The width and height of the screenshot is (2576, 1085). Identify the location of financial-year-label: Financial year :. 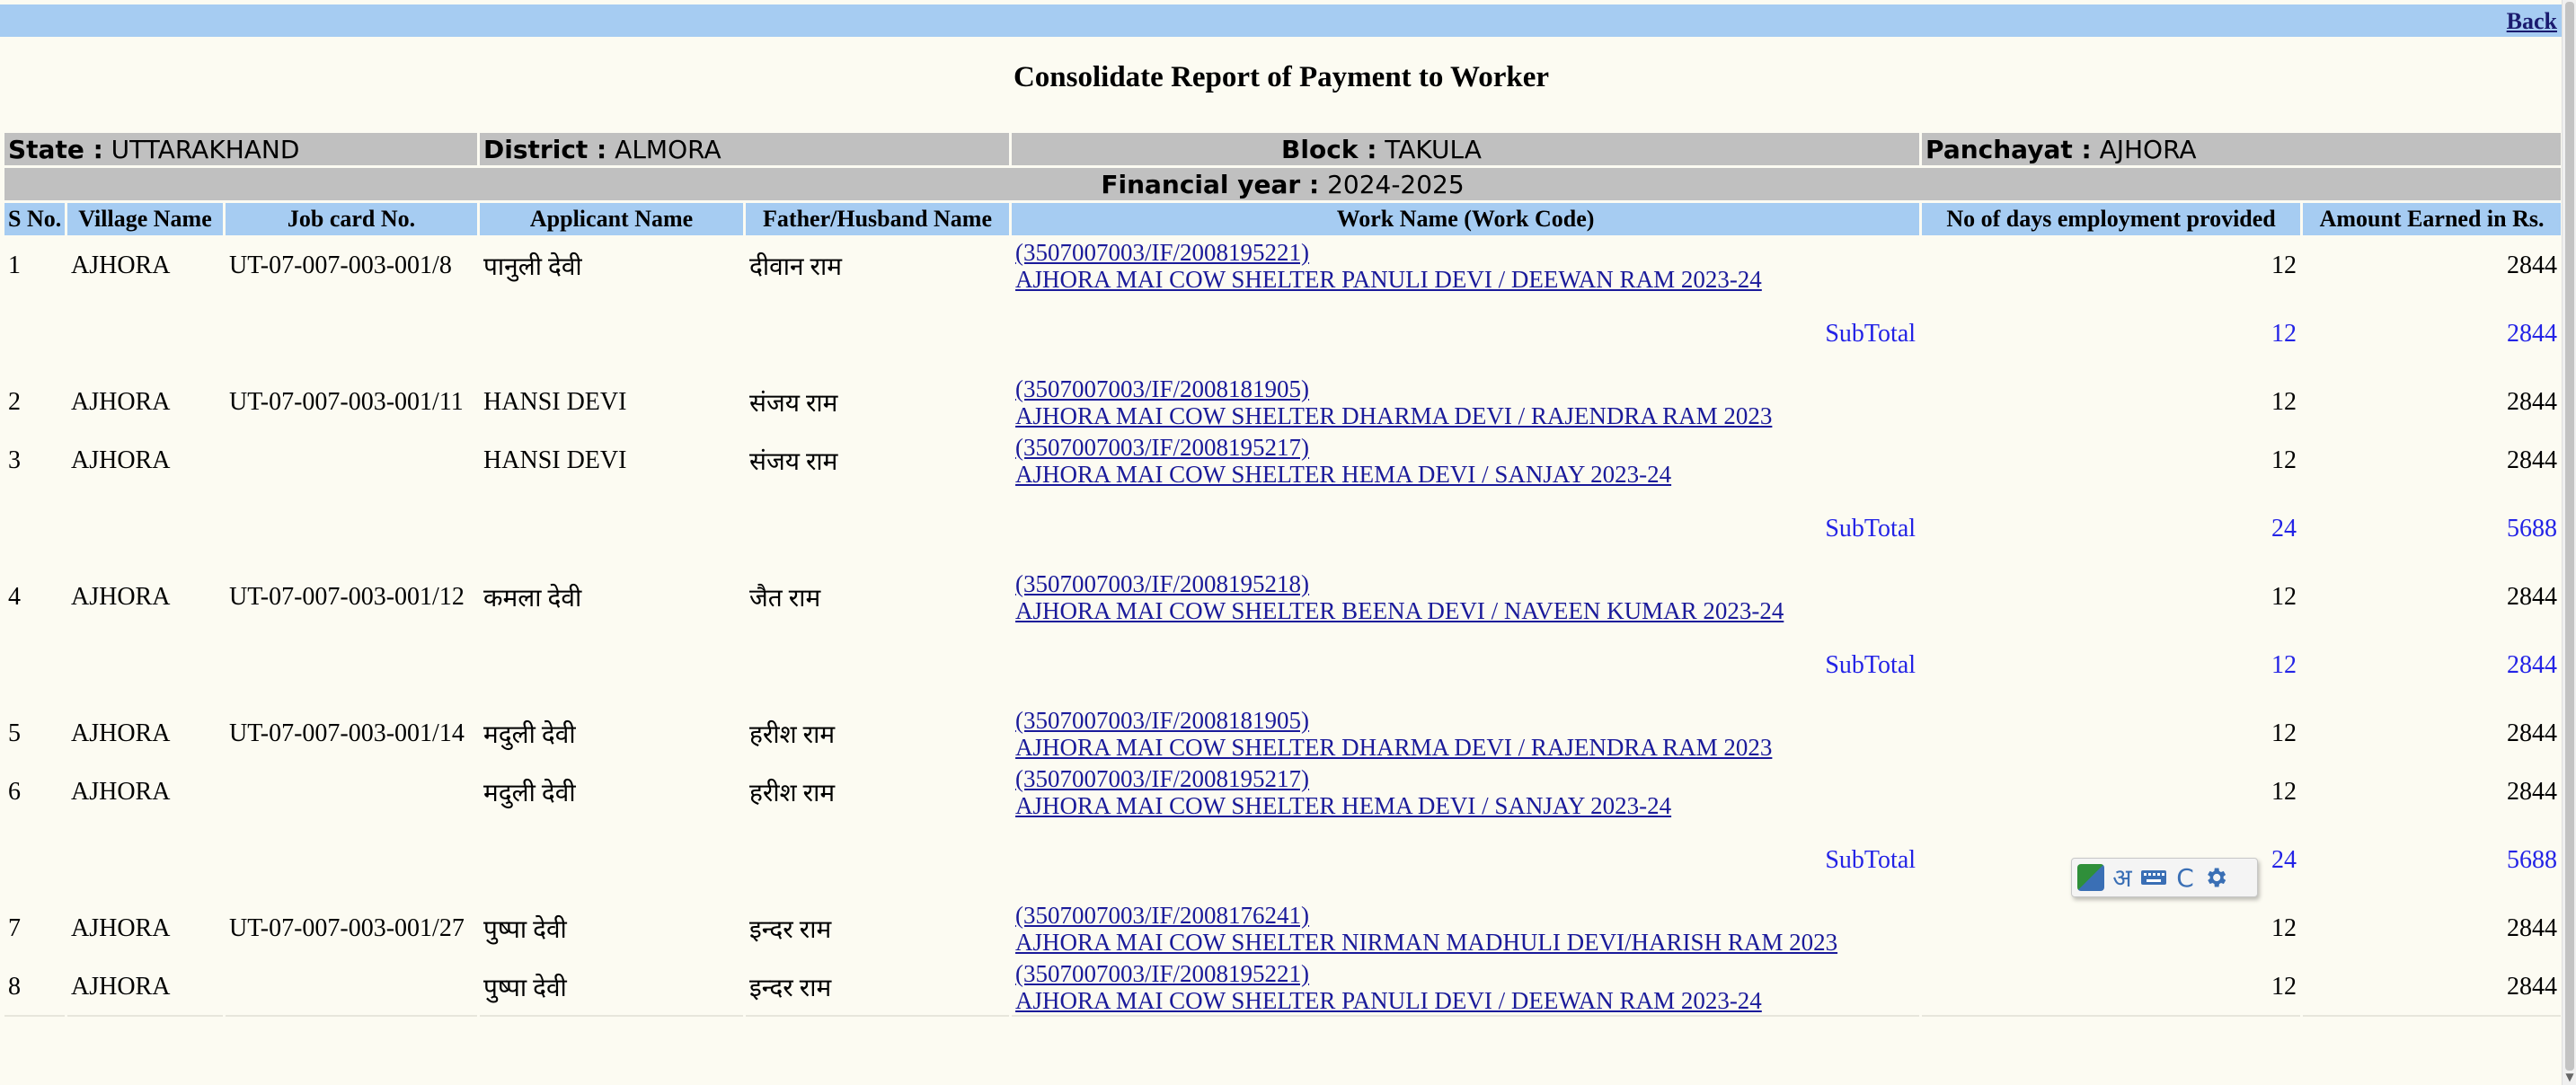
(1210, 184).